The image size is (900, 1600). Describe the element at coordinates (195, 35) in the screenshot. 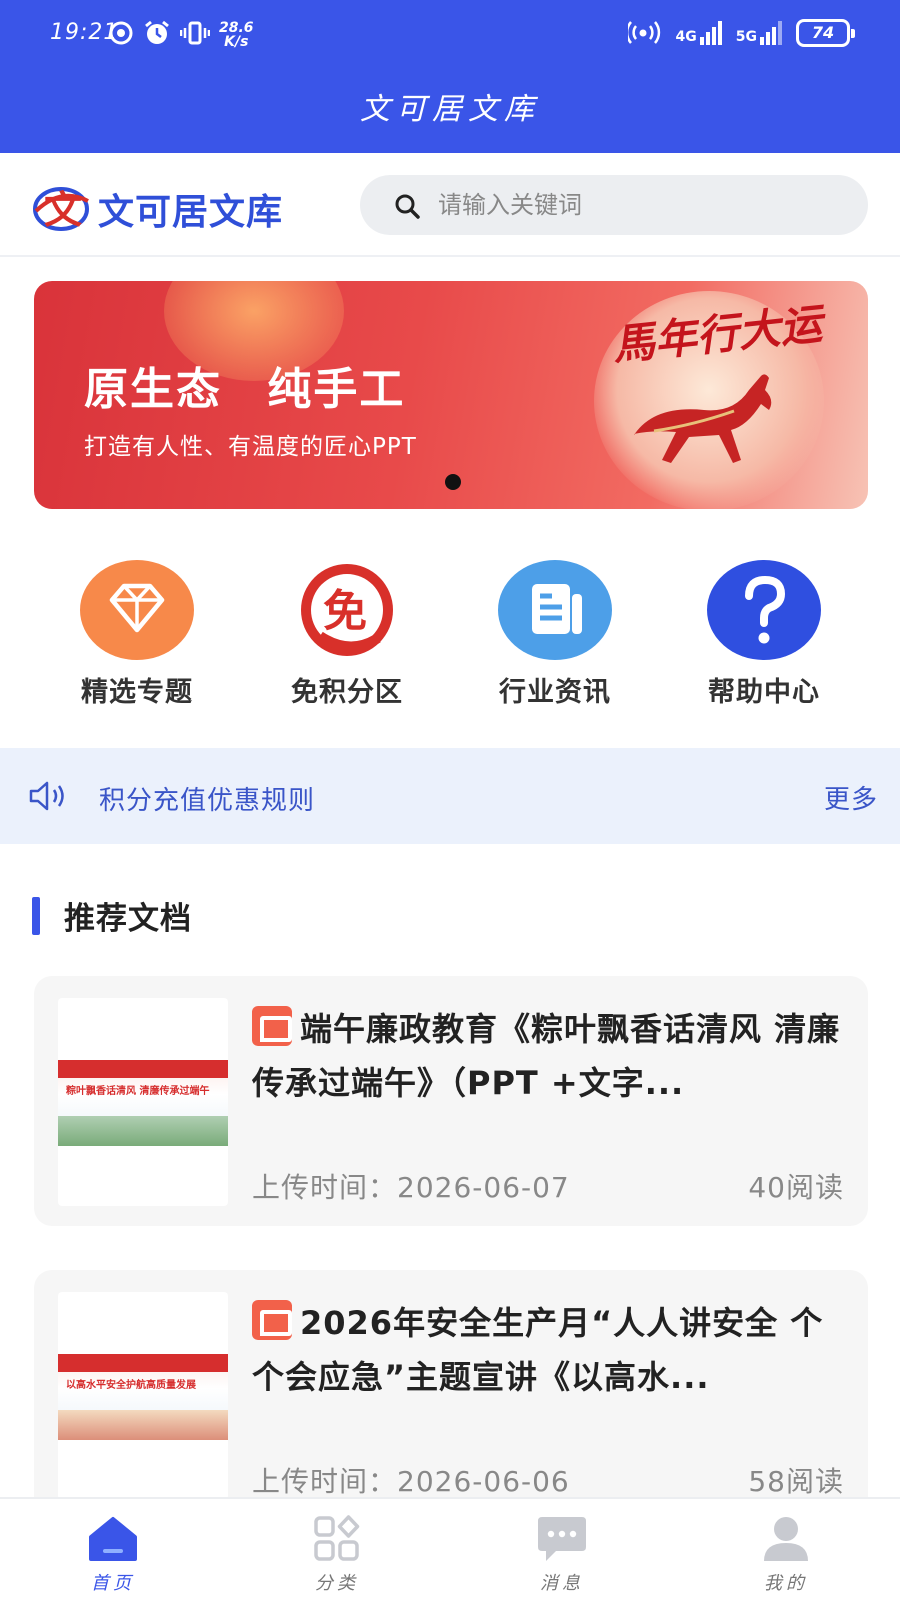

I see `vibrate-icon` at that location.